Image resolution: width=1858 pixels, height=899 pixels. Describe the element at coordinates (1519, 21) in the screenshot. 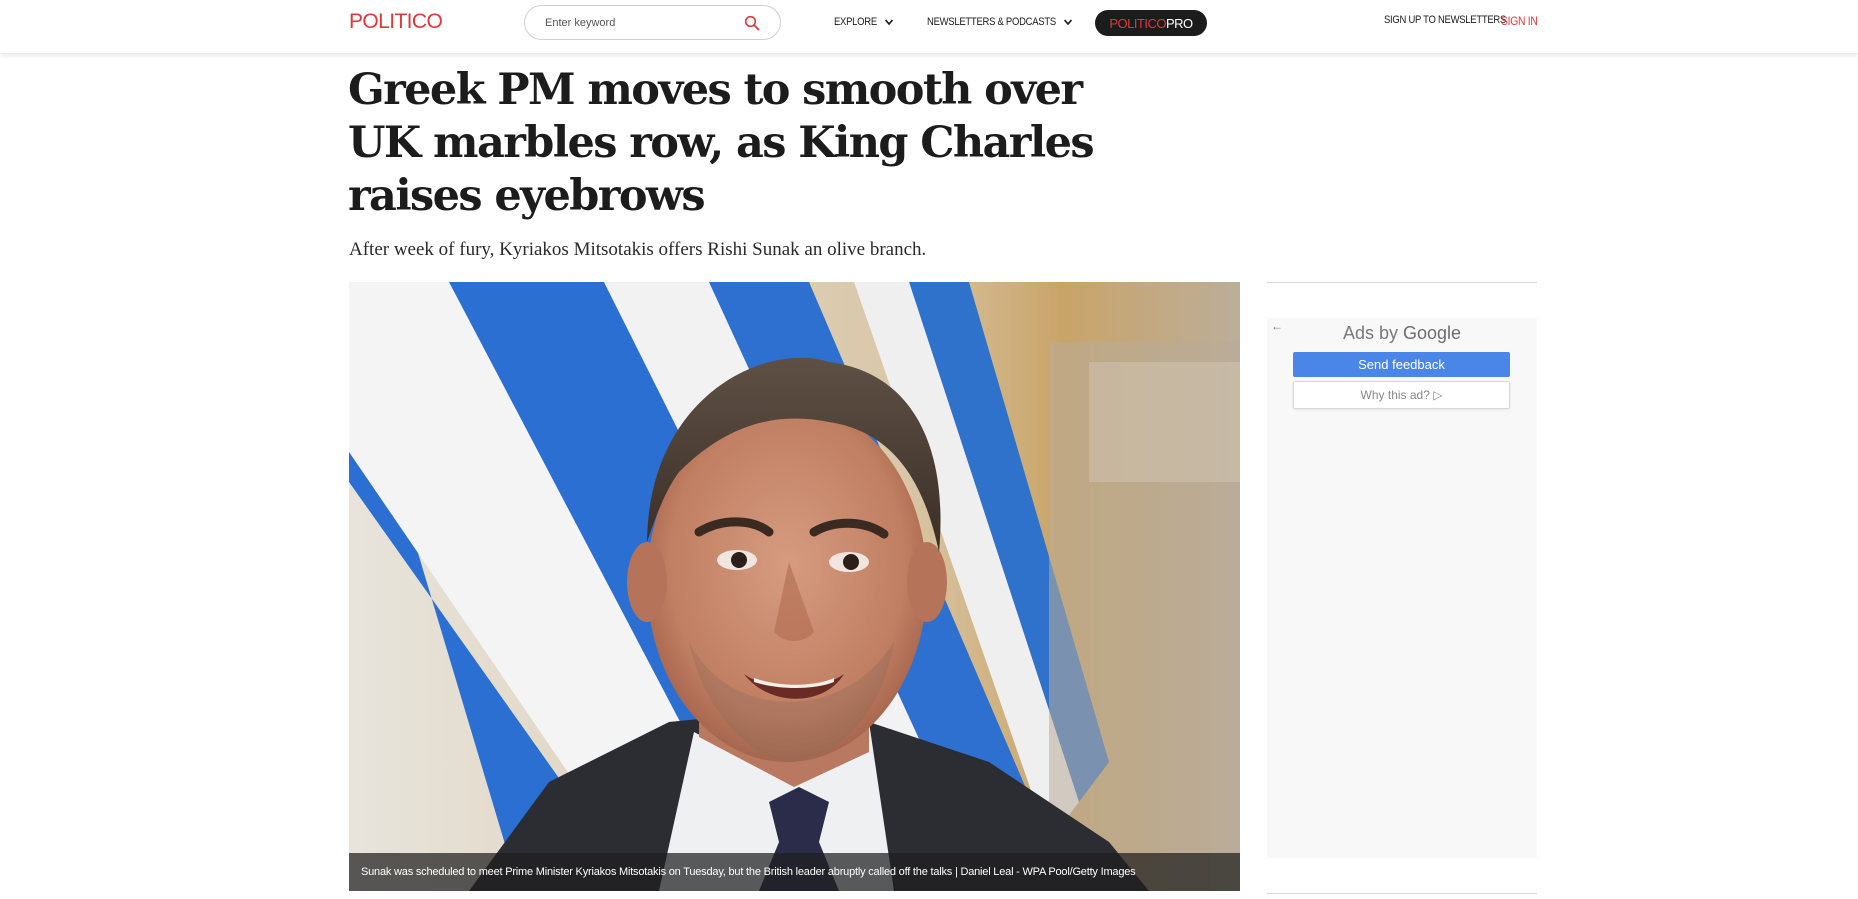

I see `signin-link: SIGN IN` at that location.